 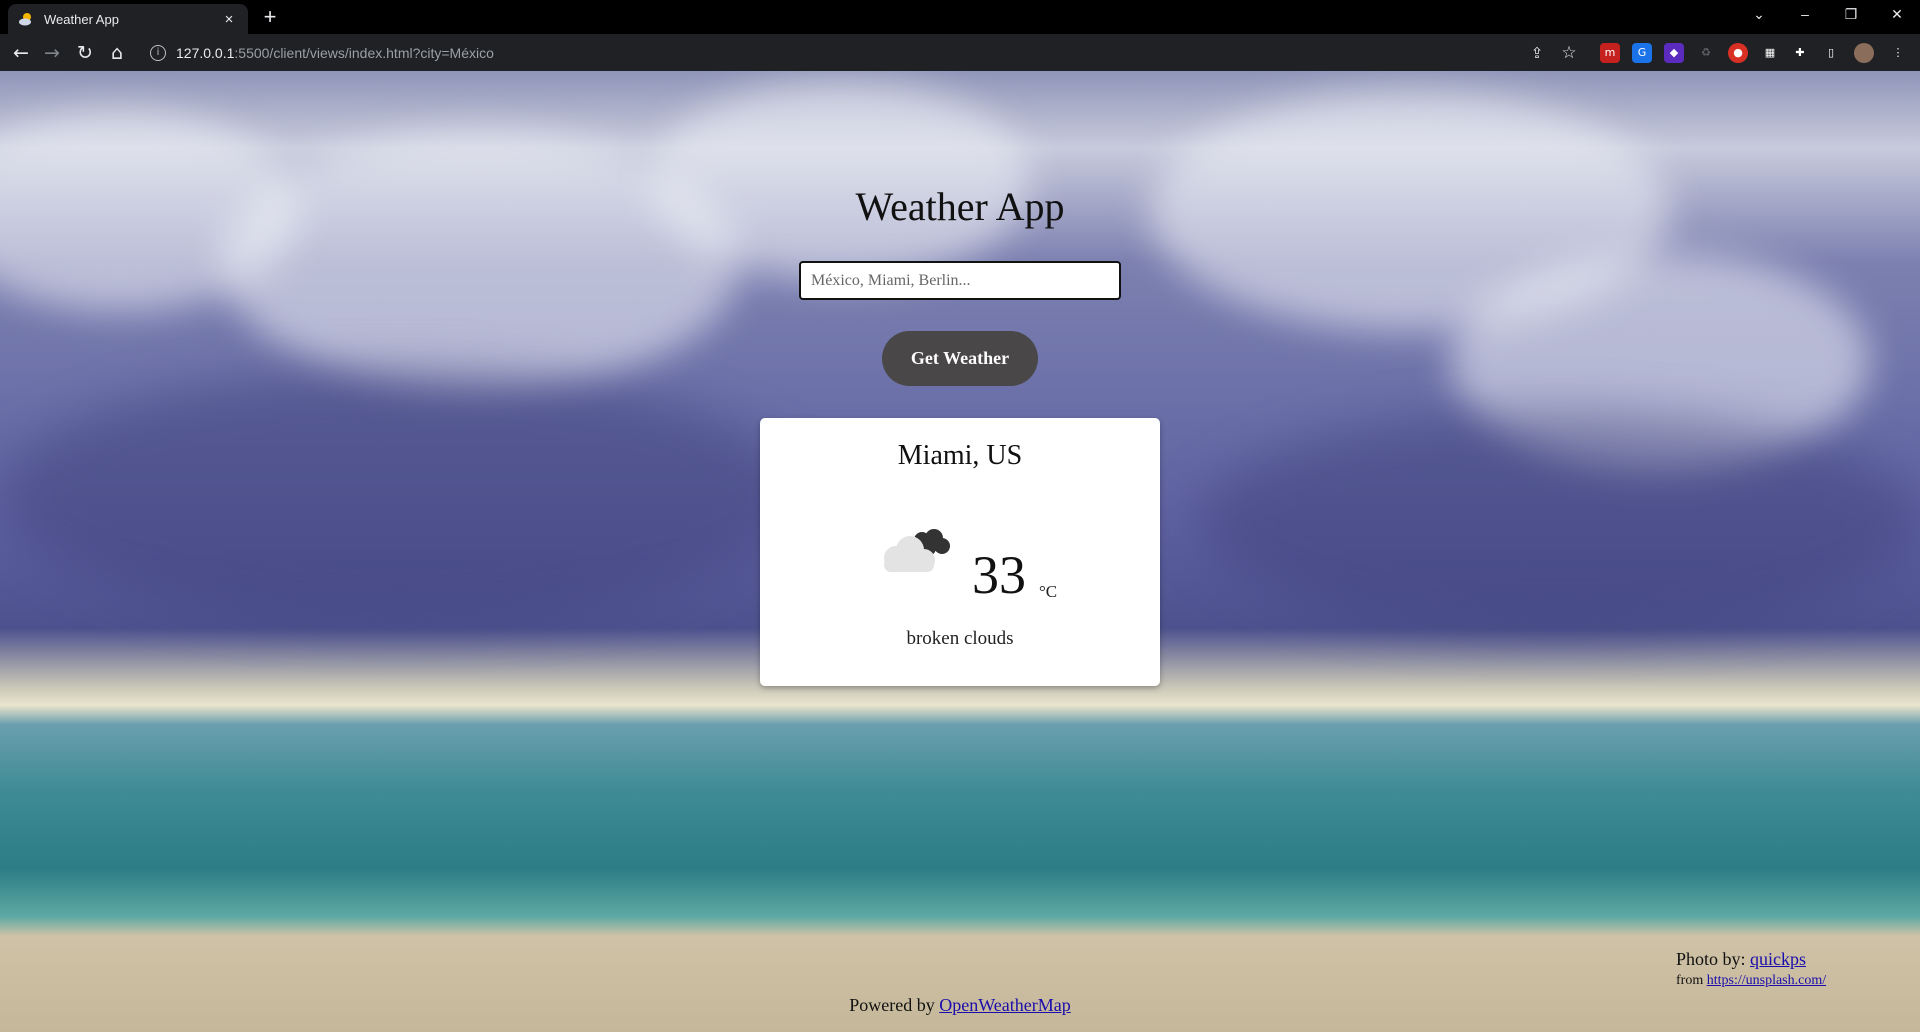 What do you see at coordinates (1610, 53) in the screenshot?
I see `extension-red-icon: m` at bounding box center [1610, 53].